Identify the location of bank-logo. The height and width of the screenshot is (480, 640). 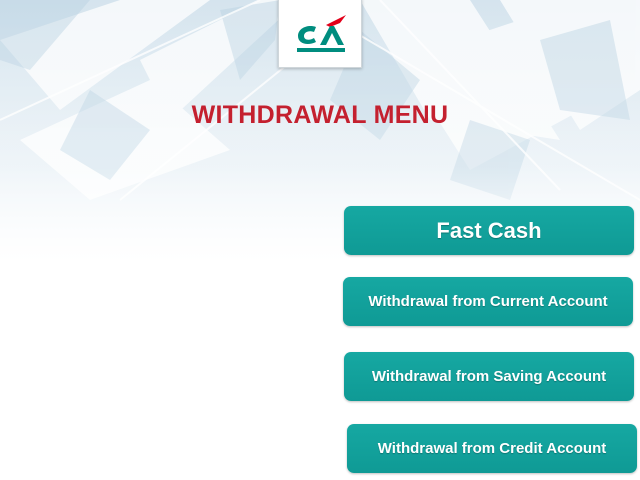
(320, 34).